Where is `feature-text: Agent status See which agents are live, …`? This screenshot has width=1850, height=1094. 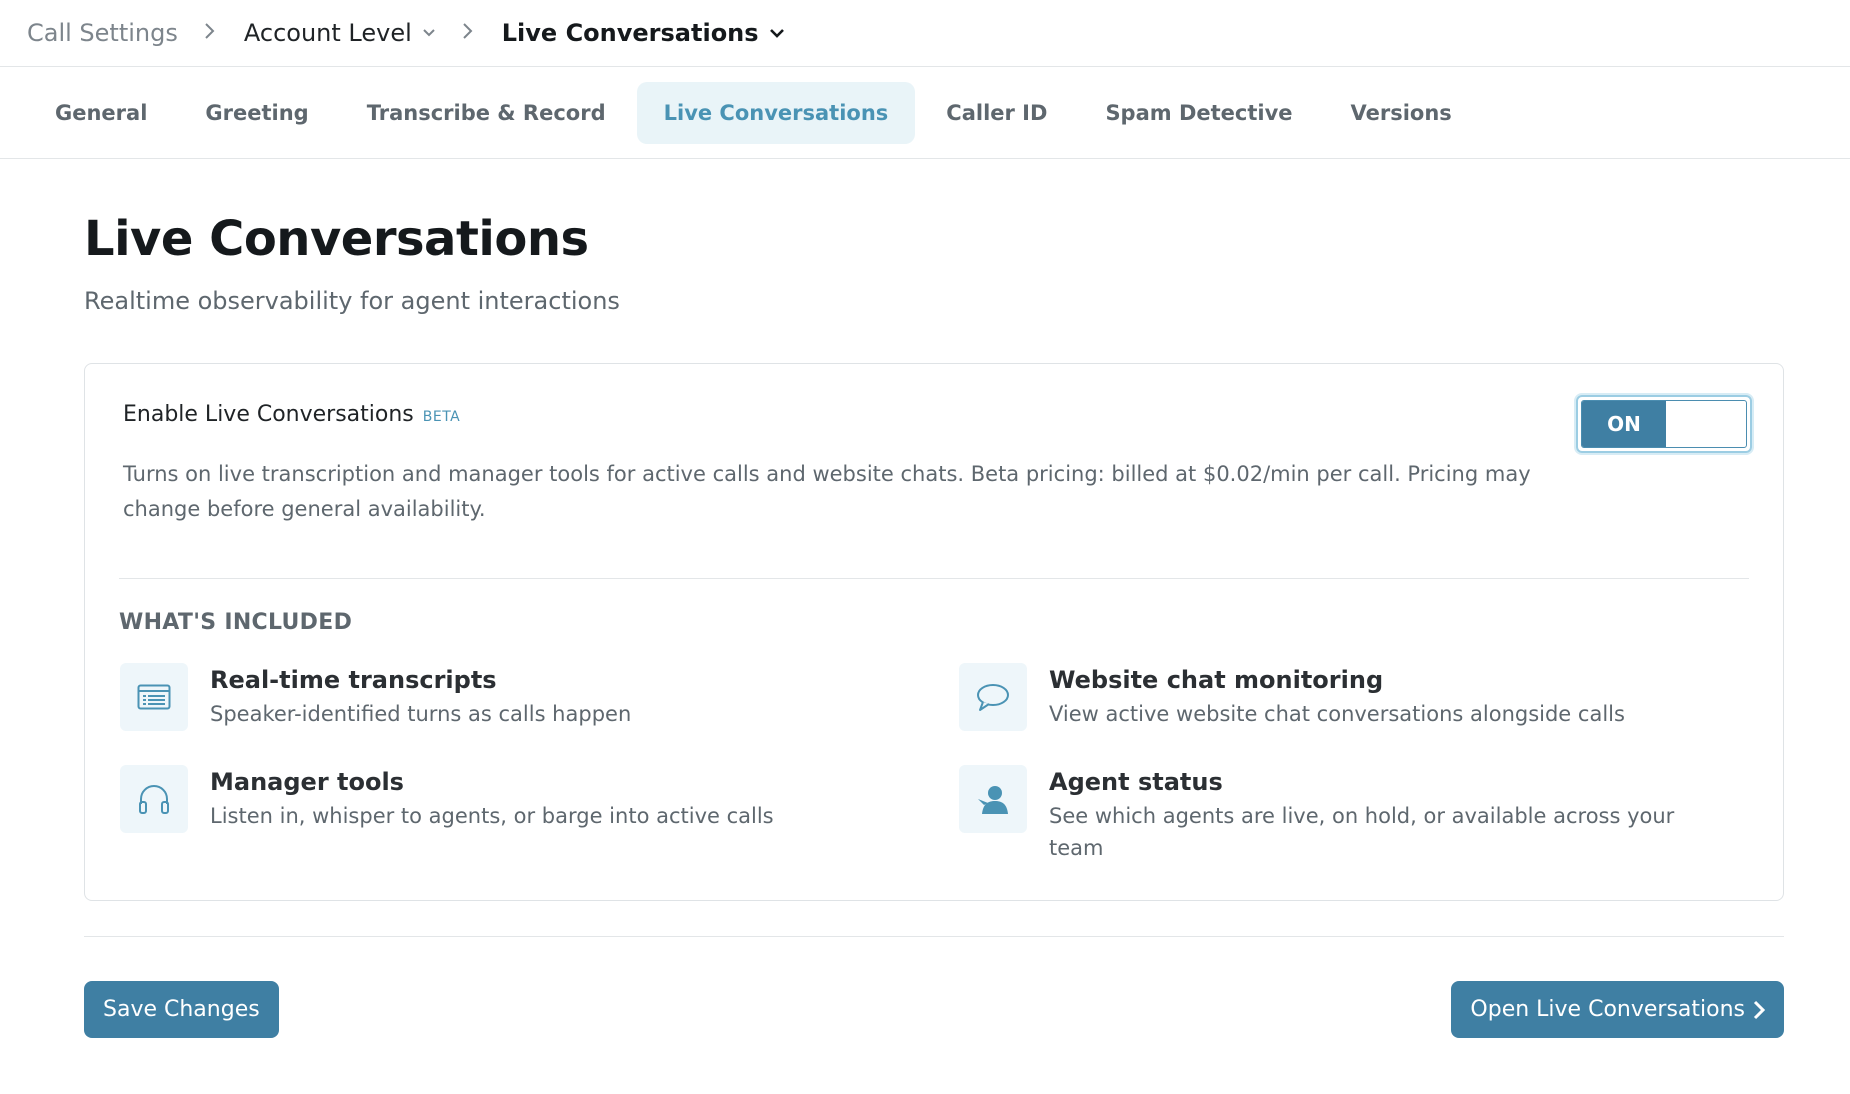 feature-text: Agent status See which agents are live, … is located at coordinates (1389, 814).